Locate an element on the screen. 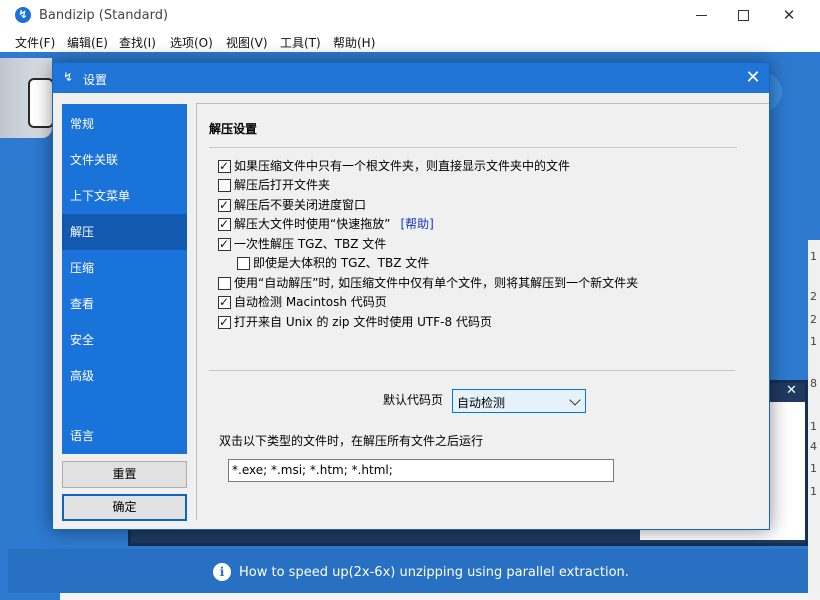 Image resolution: width=820 pixels, height=600 pixels. file-list-value: 8 is located at coordinates (813, 383).